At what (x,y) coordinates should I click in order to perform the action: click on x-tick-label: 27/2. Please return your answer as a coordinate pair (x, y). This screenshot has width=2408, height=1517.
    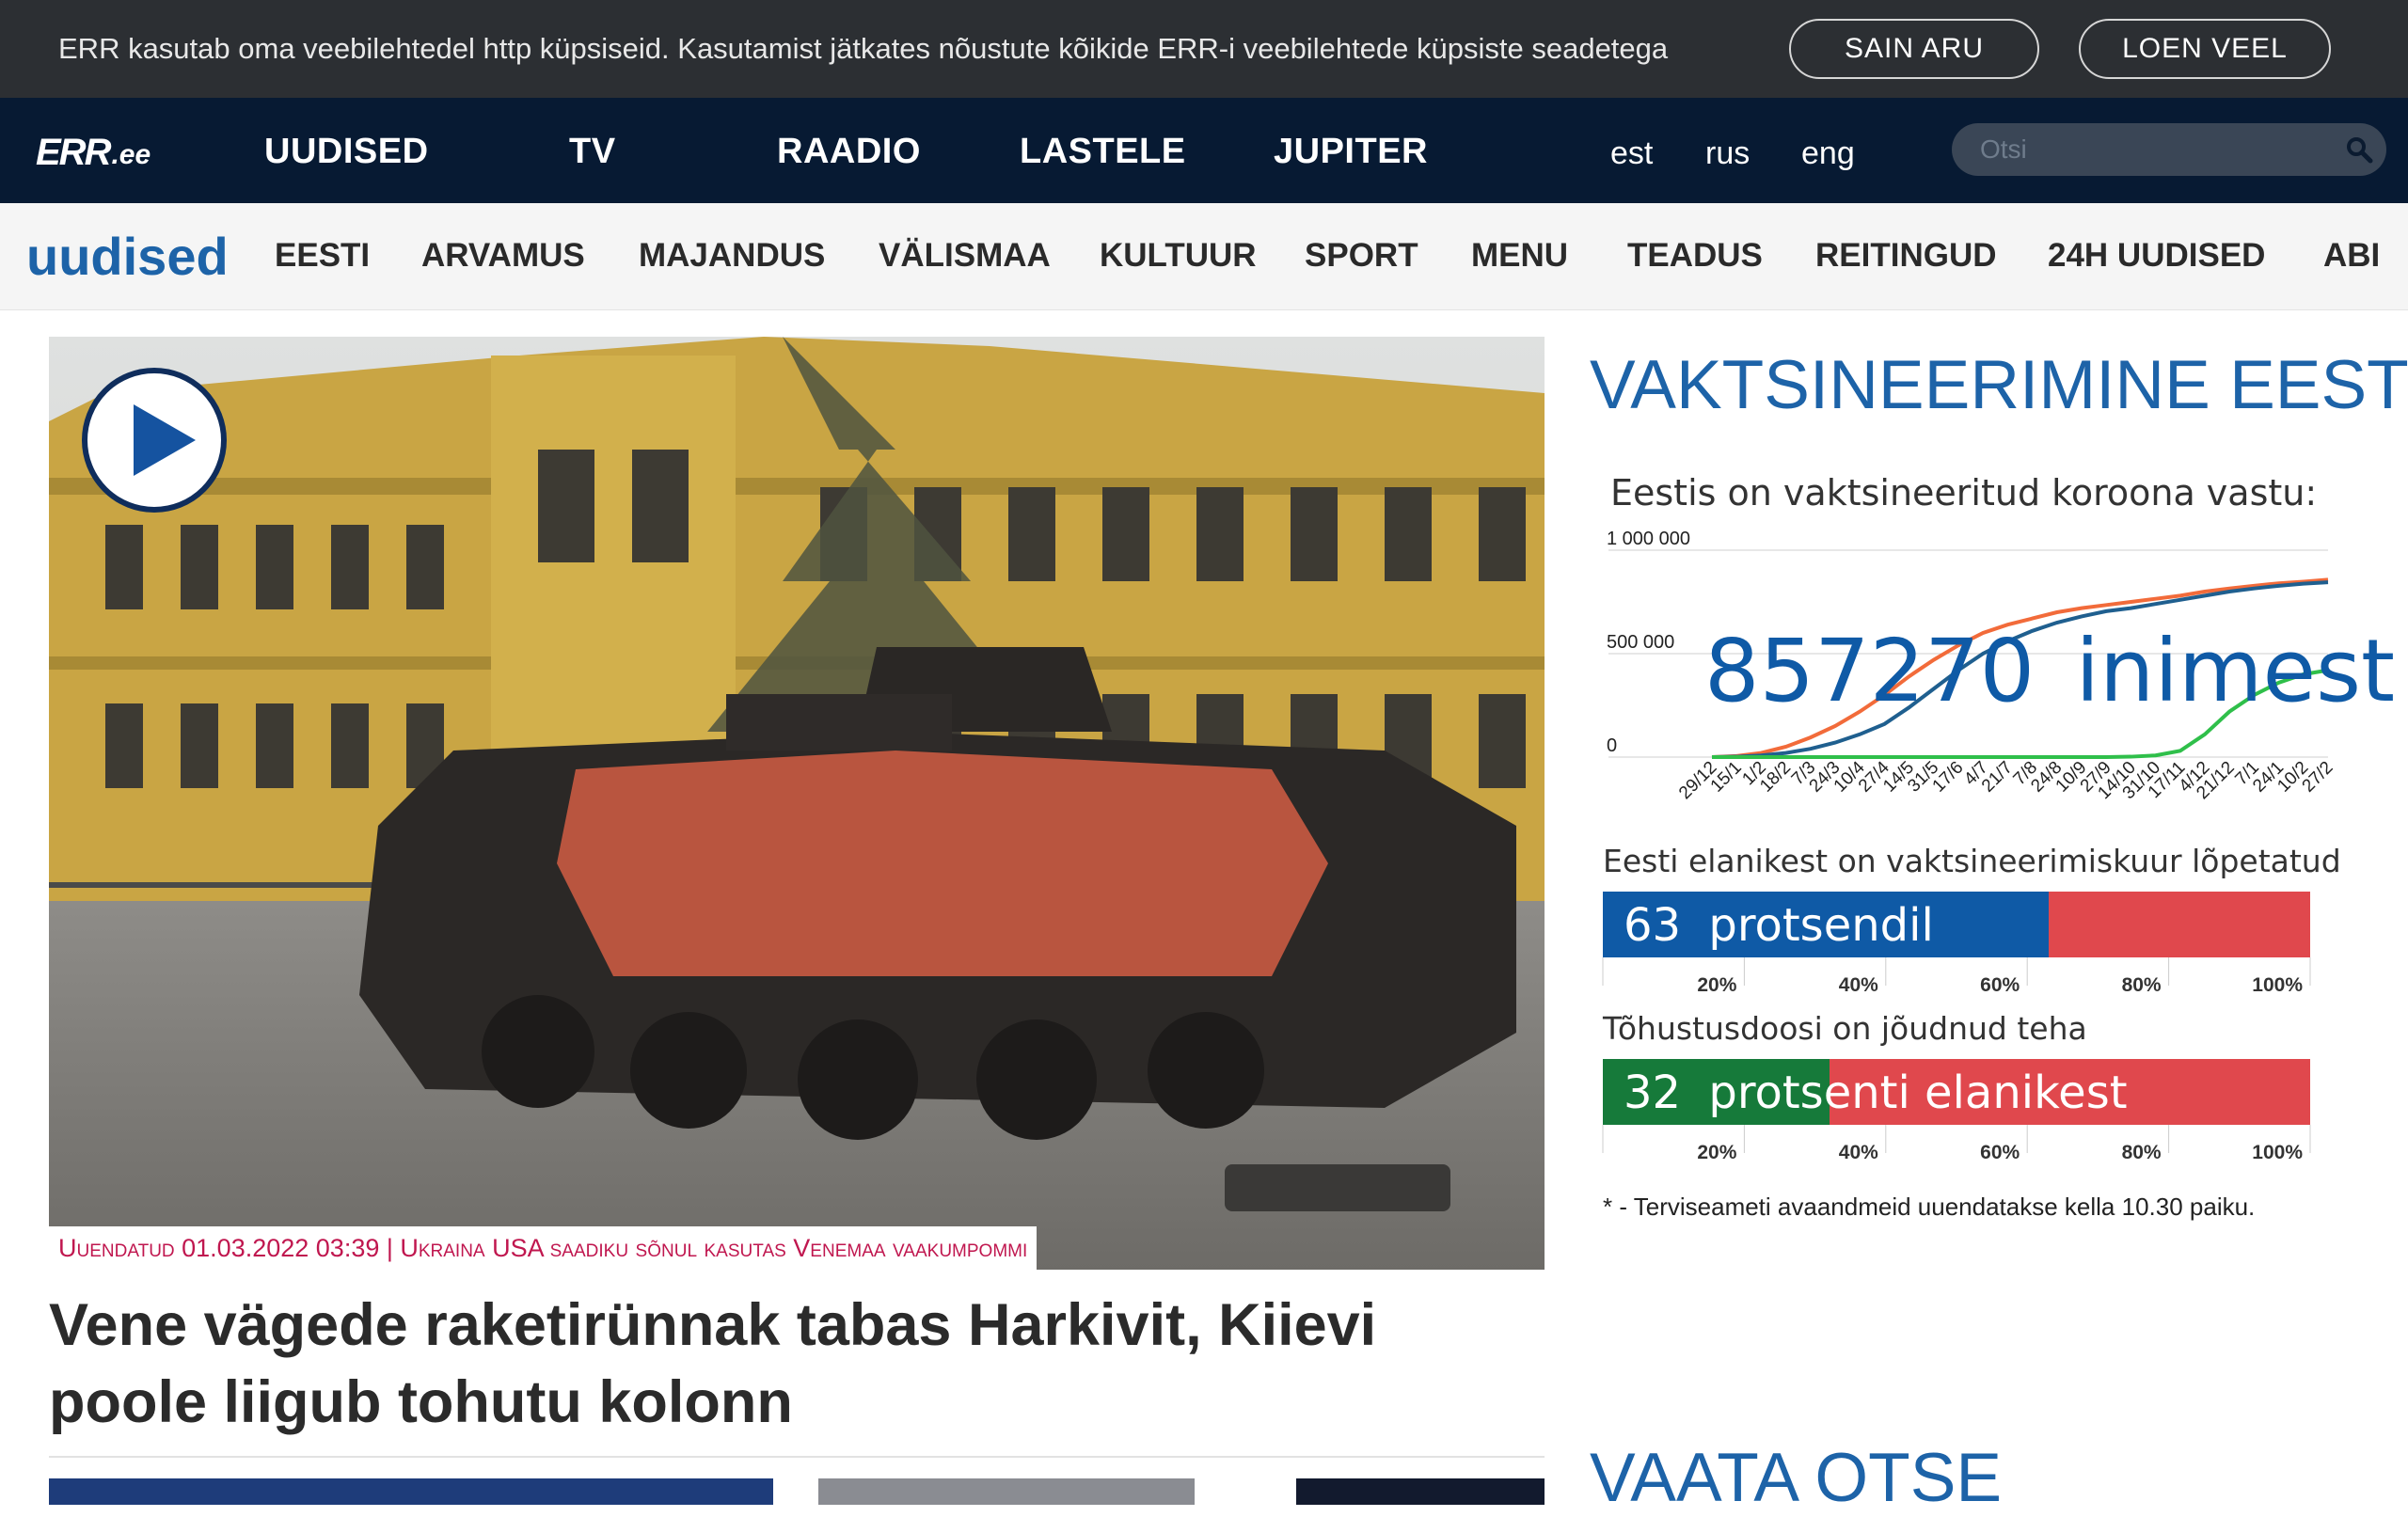
    Looking at the image, I should click on (2318, 777).